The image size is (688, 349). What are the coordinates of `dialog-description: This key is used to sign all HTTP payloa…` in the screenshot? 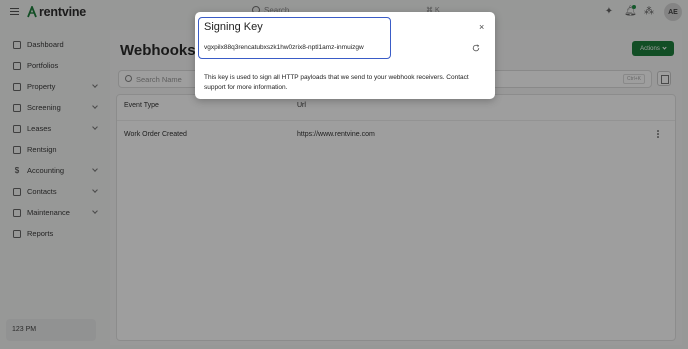 It's located at (336, 82).